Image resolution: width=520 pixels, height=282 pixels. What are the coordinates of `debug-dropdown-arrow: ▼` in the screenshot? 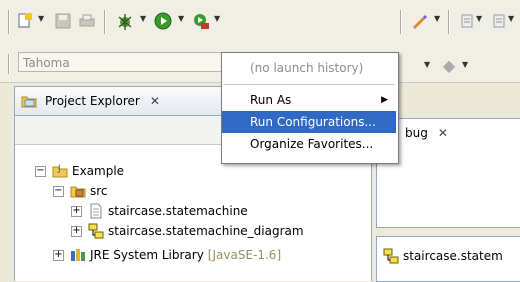 It's located at (143, 18).